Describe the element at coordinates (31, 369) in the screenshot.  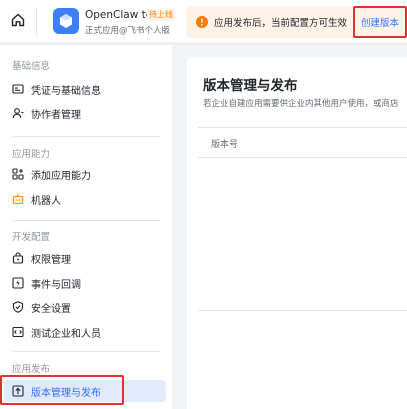
I see `group-title-release: 应用发布` at that location.